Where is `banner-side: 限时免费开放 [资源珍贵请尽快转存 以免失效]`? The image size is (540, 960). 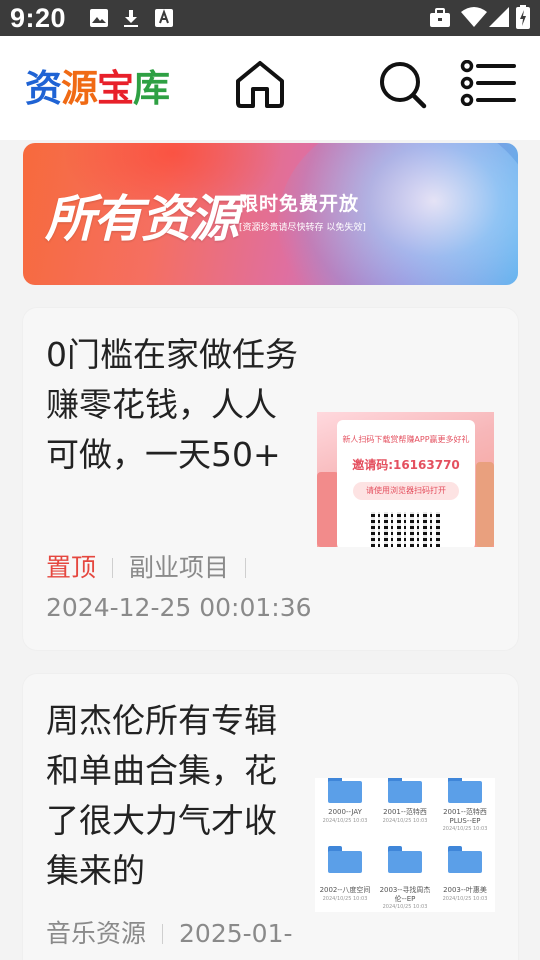 banner-side: 限时免费开放 [资源珍贵请尽快转存 以免失效] is located at coordinates (302, 211).